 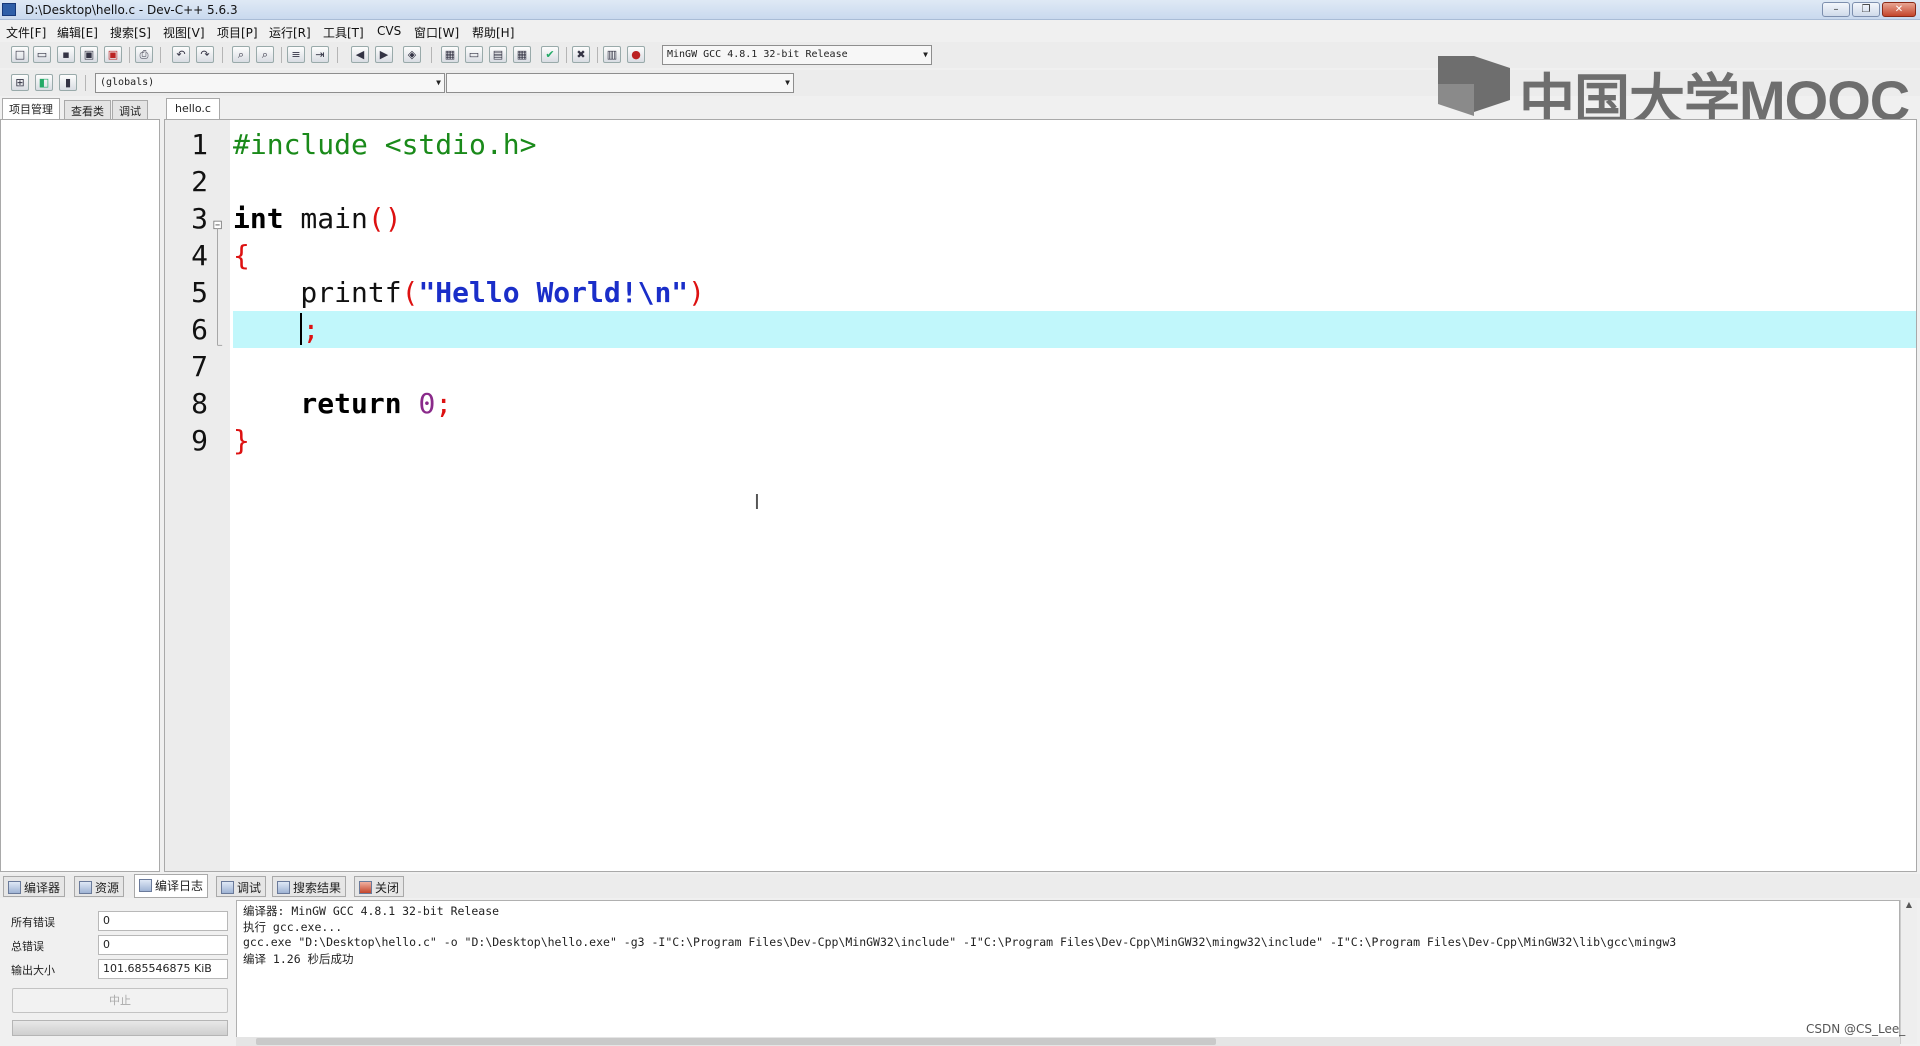 I want to click on forward-icon: ▶, so click(x=384, y=54).